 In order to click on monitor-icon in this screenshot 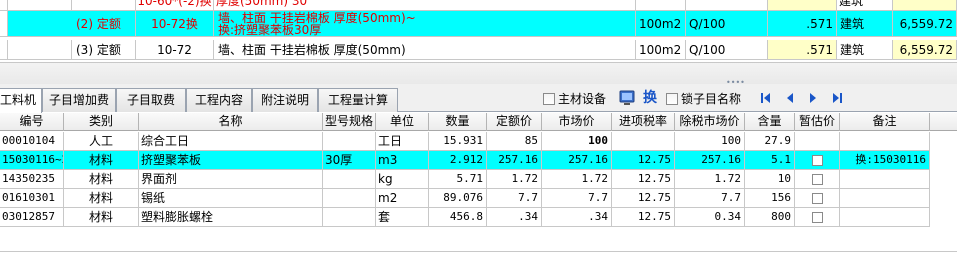, I will do `click(627, 98)`.